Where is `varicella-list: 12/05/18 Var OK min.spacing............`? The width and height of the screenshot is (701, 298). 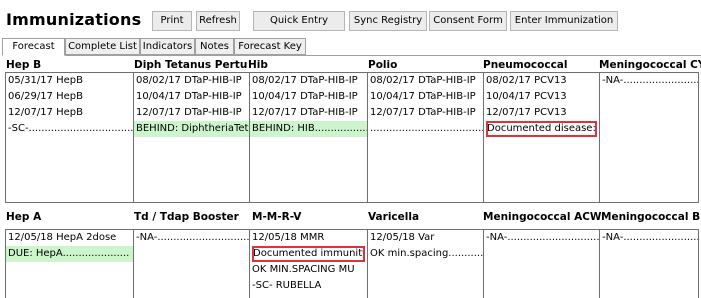 varicella-list: 12/05/18 Var OK min.spacing............ is located at coordinates (425, 263).